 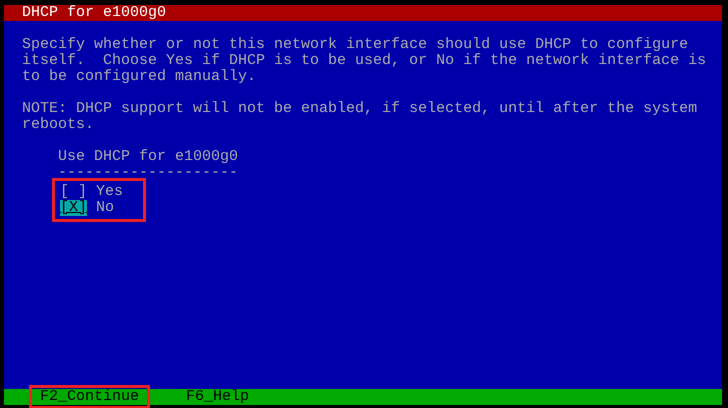 I want to click on question-label: Use DHCP for e1000g0, so click(x=148, y=157).